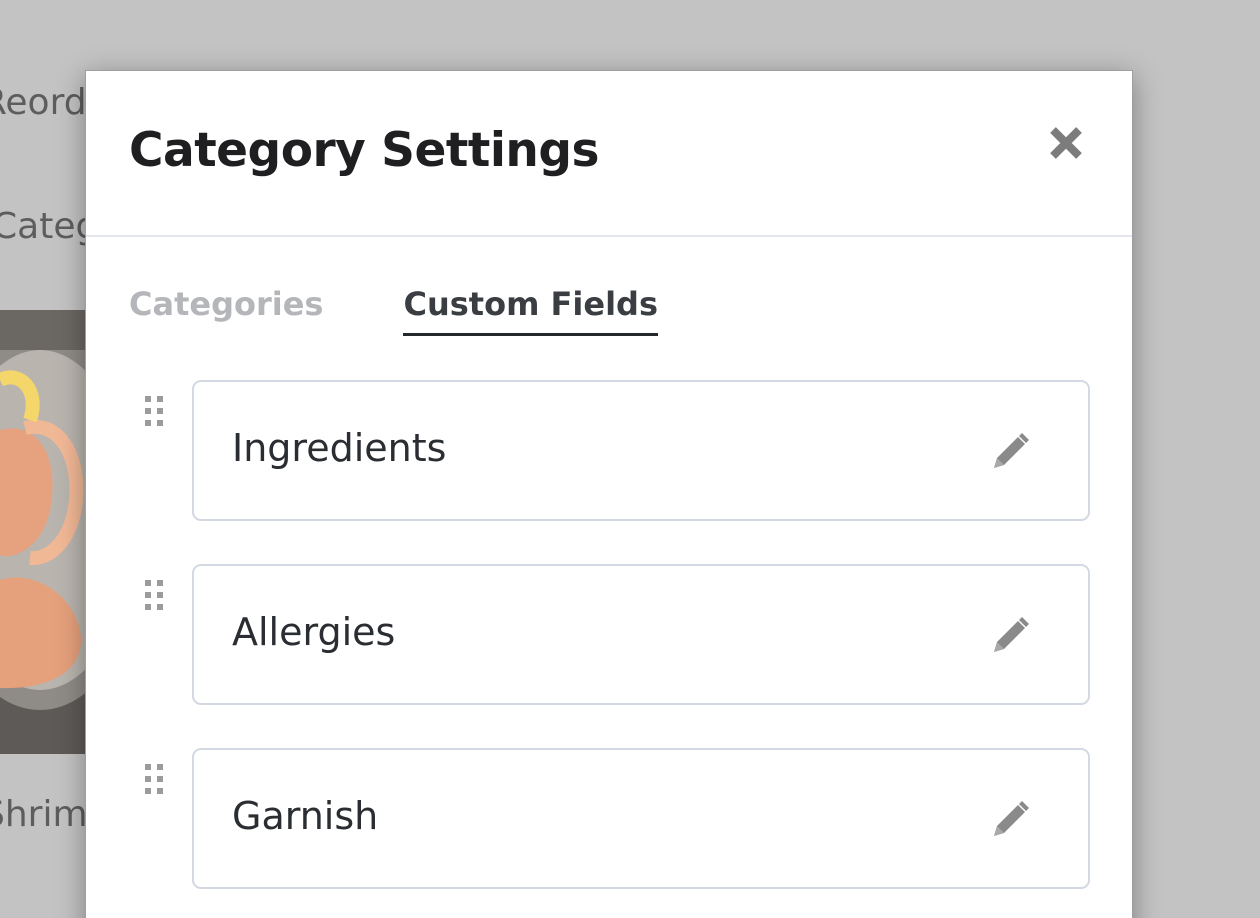 This screenshot has width=1260, height=918. Describe the element at coordinates (339, 448) in the screenshot. I see `custom-field-label: Ingredients` at that location.